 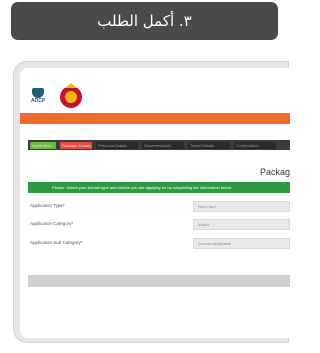 I want to click on field-label: Application Type*, so click(x=47, y=205).